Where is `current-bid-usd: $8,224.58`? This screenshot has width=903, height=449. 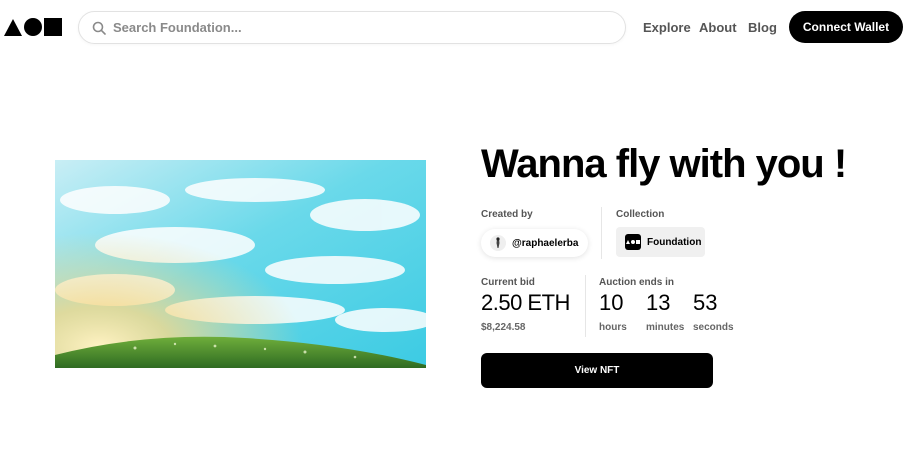
current-bid-usd: $8,224.58 is located at coordinates (503, 327).